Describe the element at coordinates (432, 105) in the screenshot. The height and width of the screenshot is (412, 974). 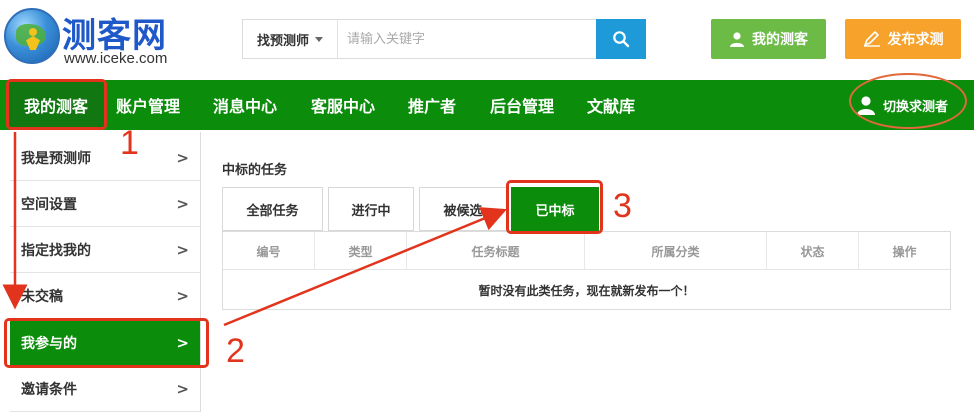
I see `nav-item-promoter: 推广者` at that location.